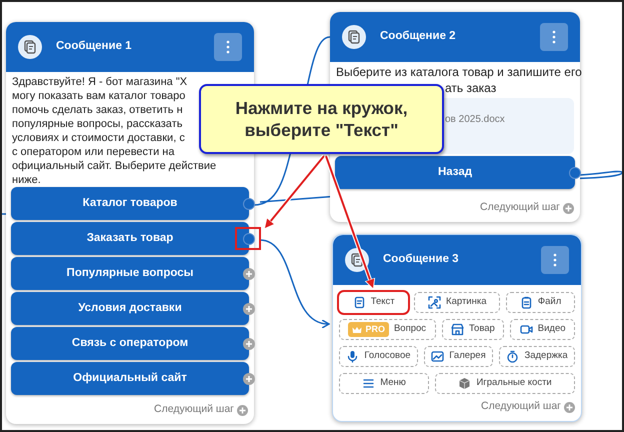  What do you see at coordinates (353, 356) in the screenshot?
I see `microphone-icon` at bounding box center [353, 356].